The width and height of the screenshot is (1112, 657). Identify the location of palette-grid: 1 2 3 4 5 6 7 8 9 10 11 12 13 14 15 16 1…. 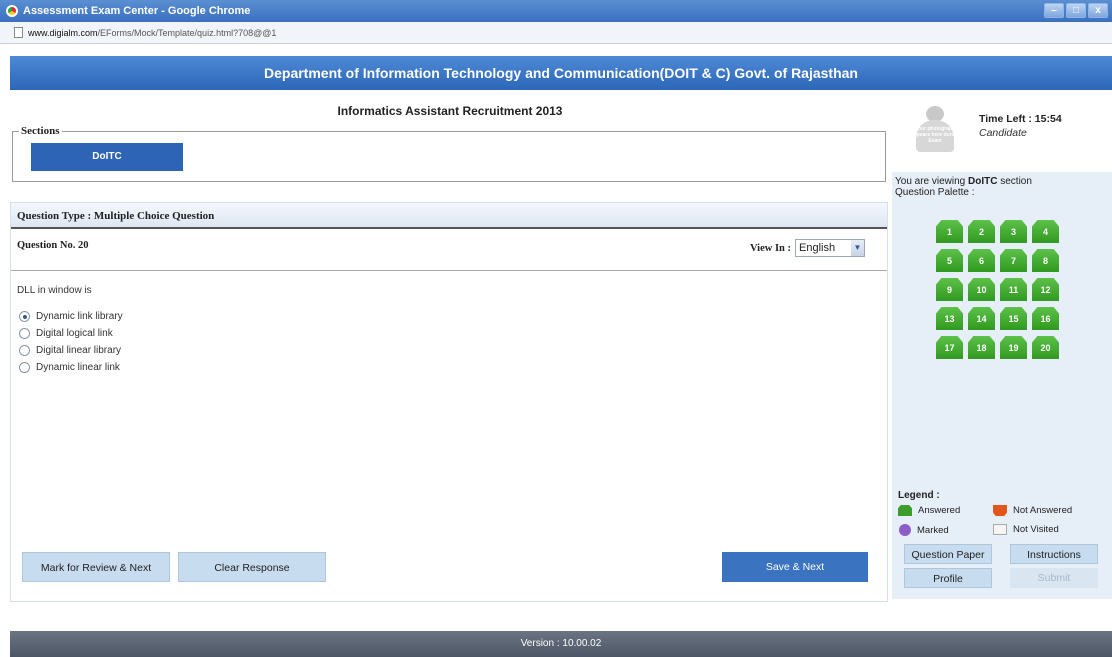
(997, 289).